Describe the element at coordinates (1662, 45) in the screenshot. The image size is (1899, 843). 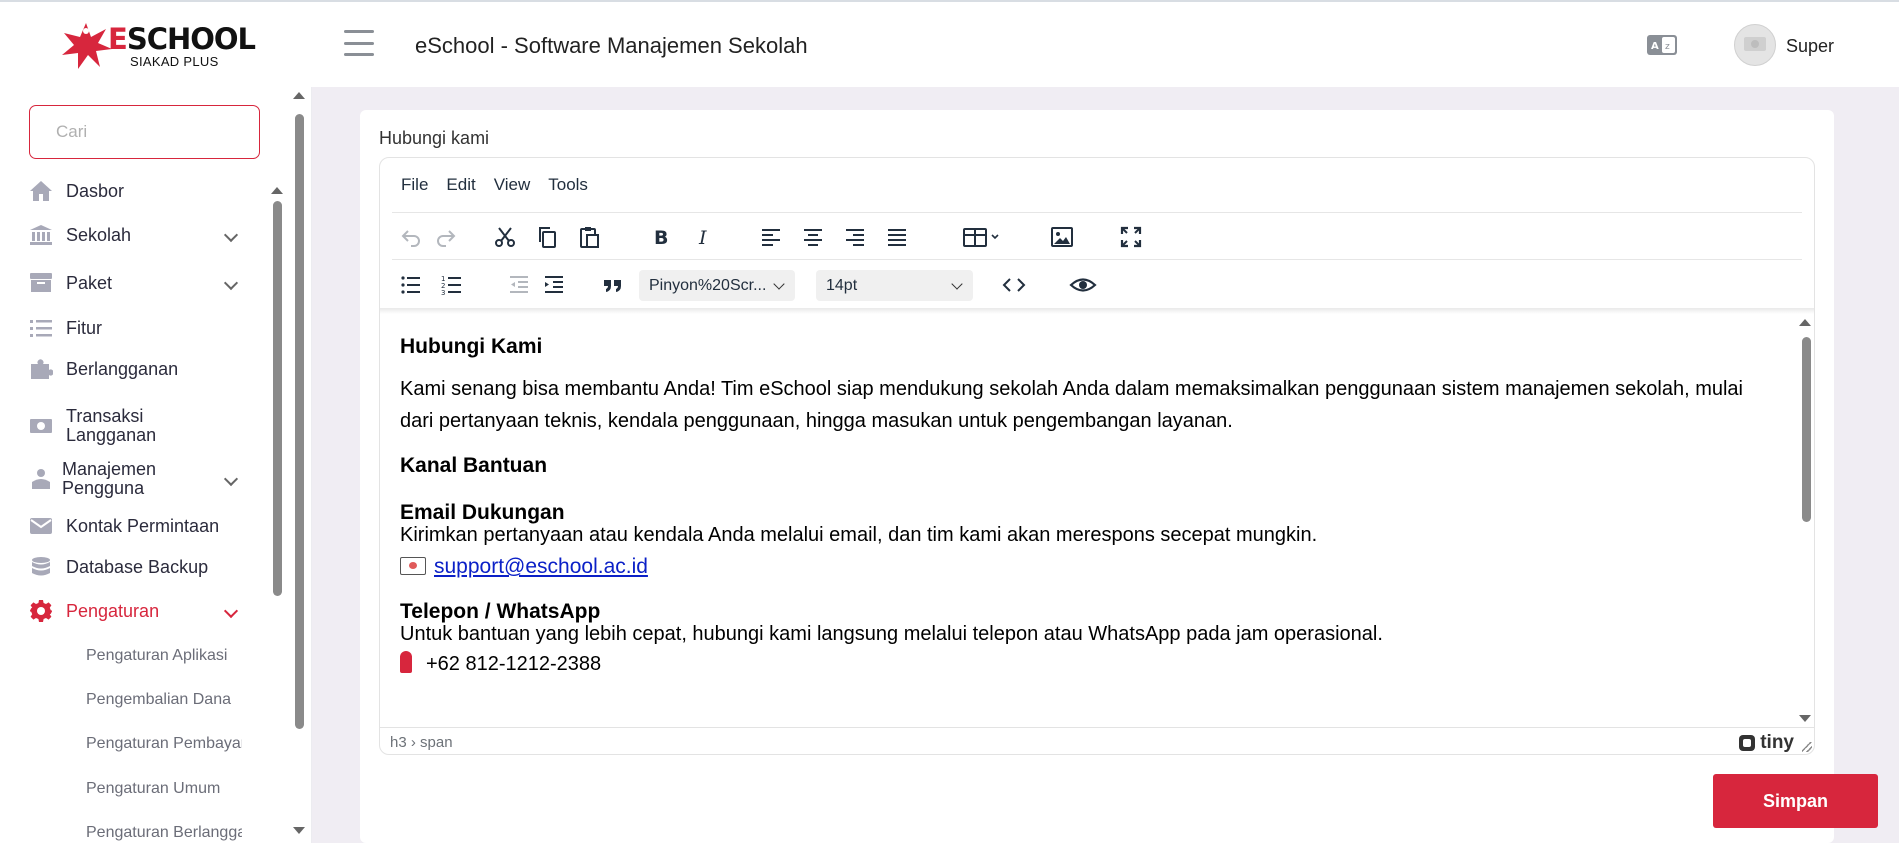
I see `language-icon: A z` at that location.